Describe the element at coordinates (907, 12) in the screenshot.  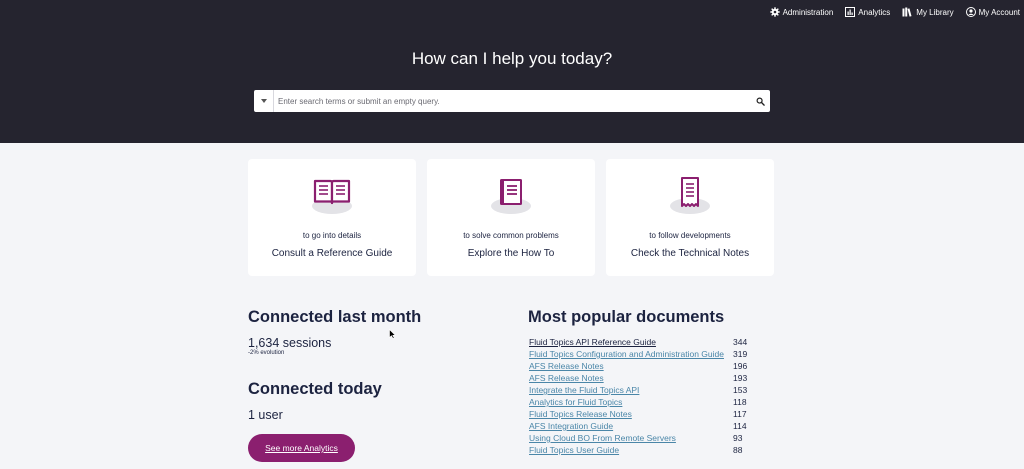
I see `library-icon` at that location.